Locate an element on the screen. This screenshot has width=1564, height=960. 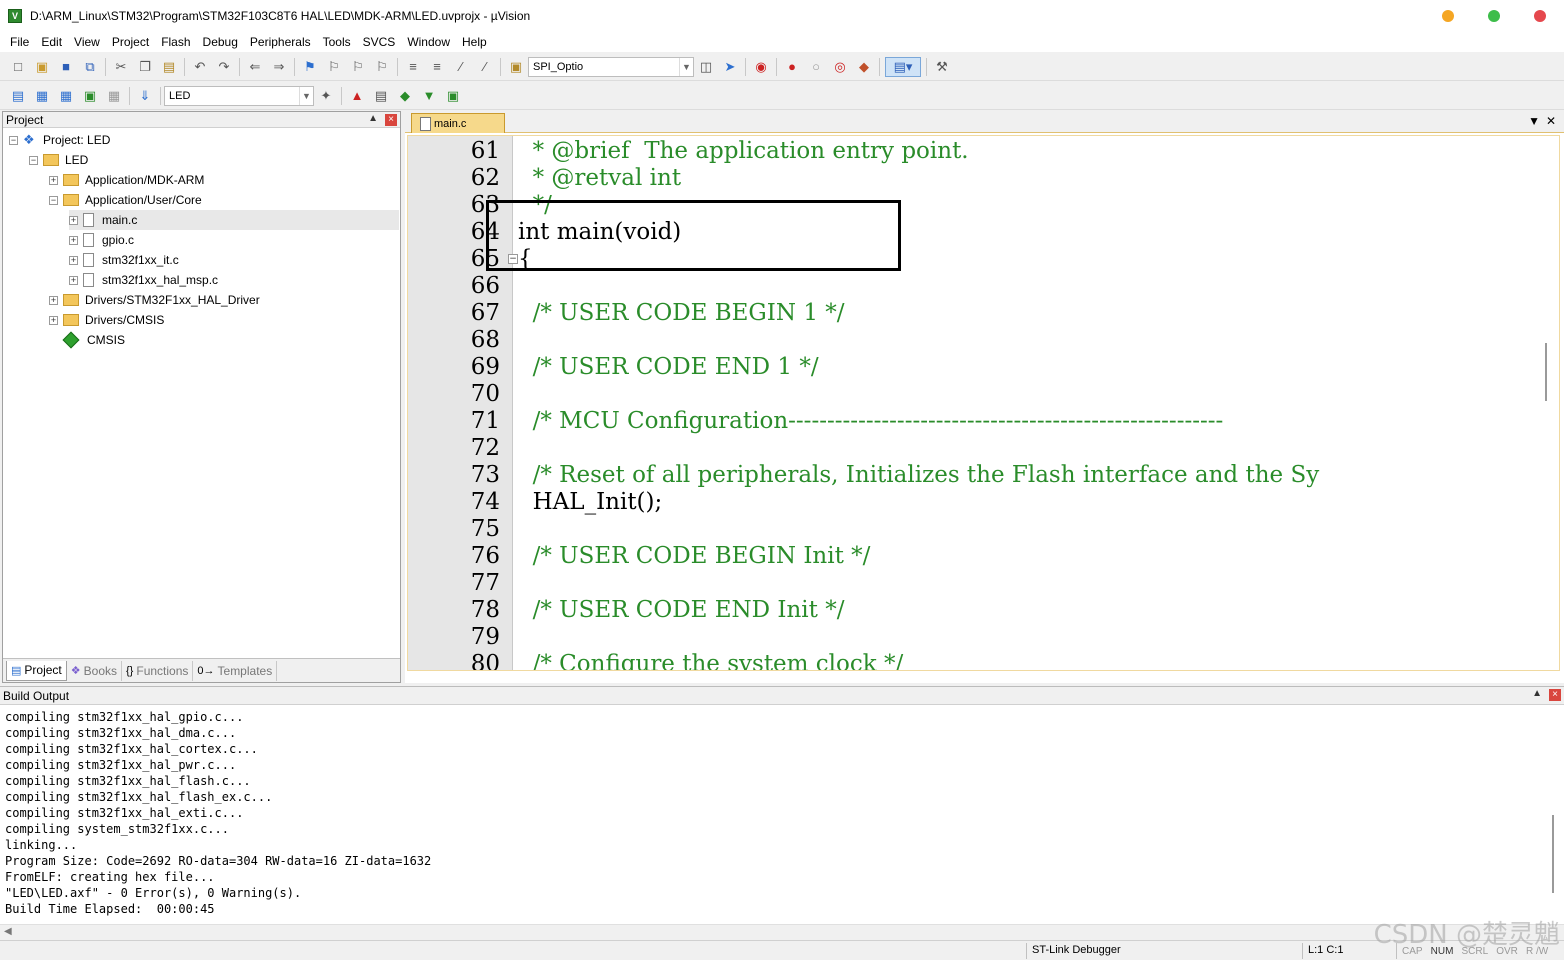
save-icon: ■ is located at coordinates (66, 67).